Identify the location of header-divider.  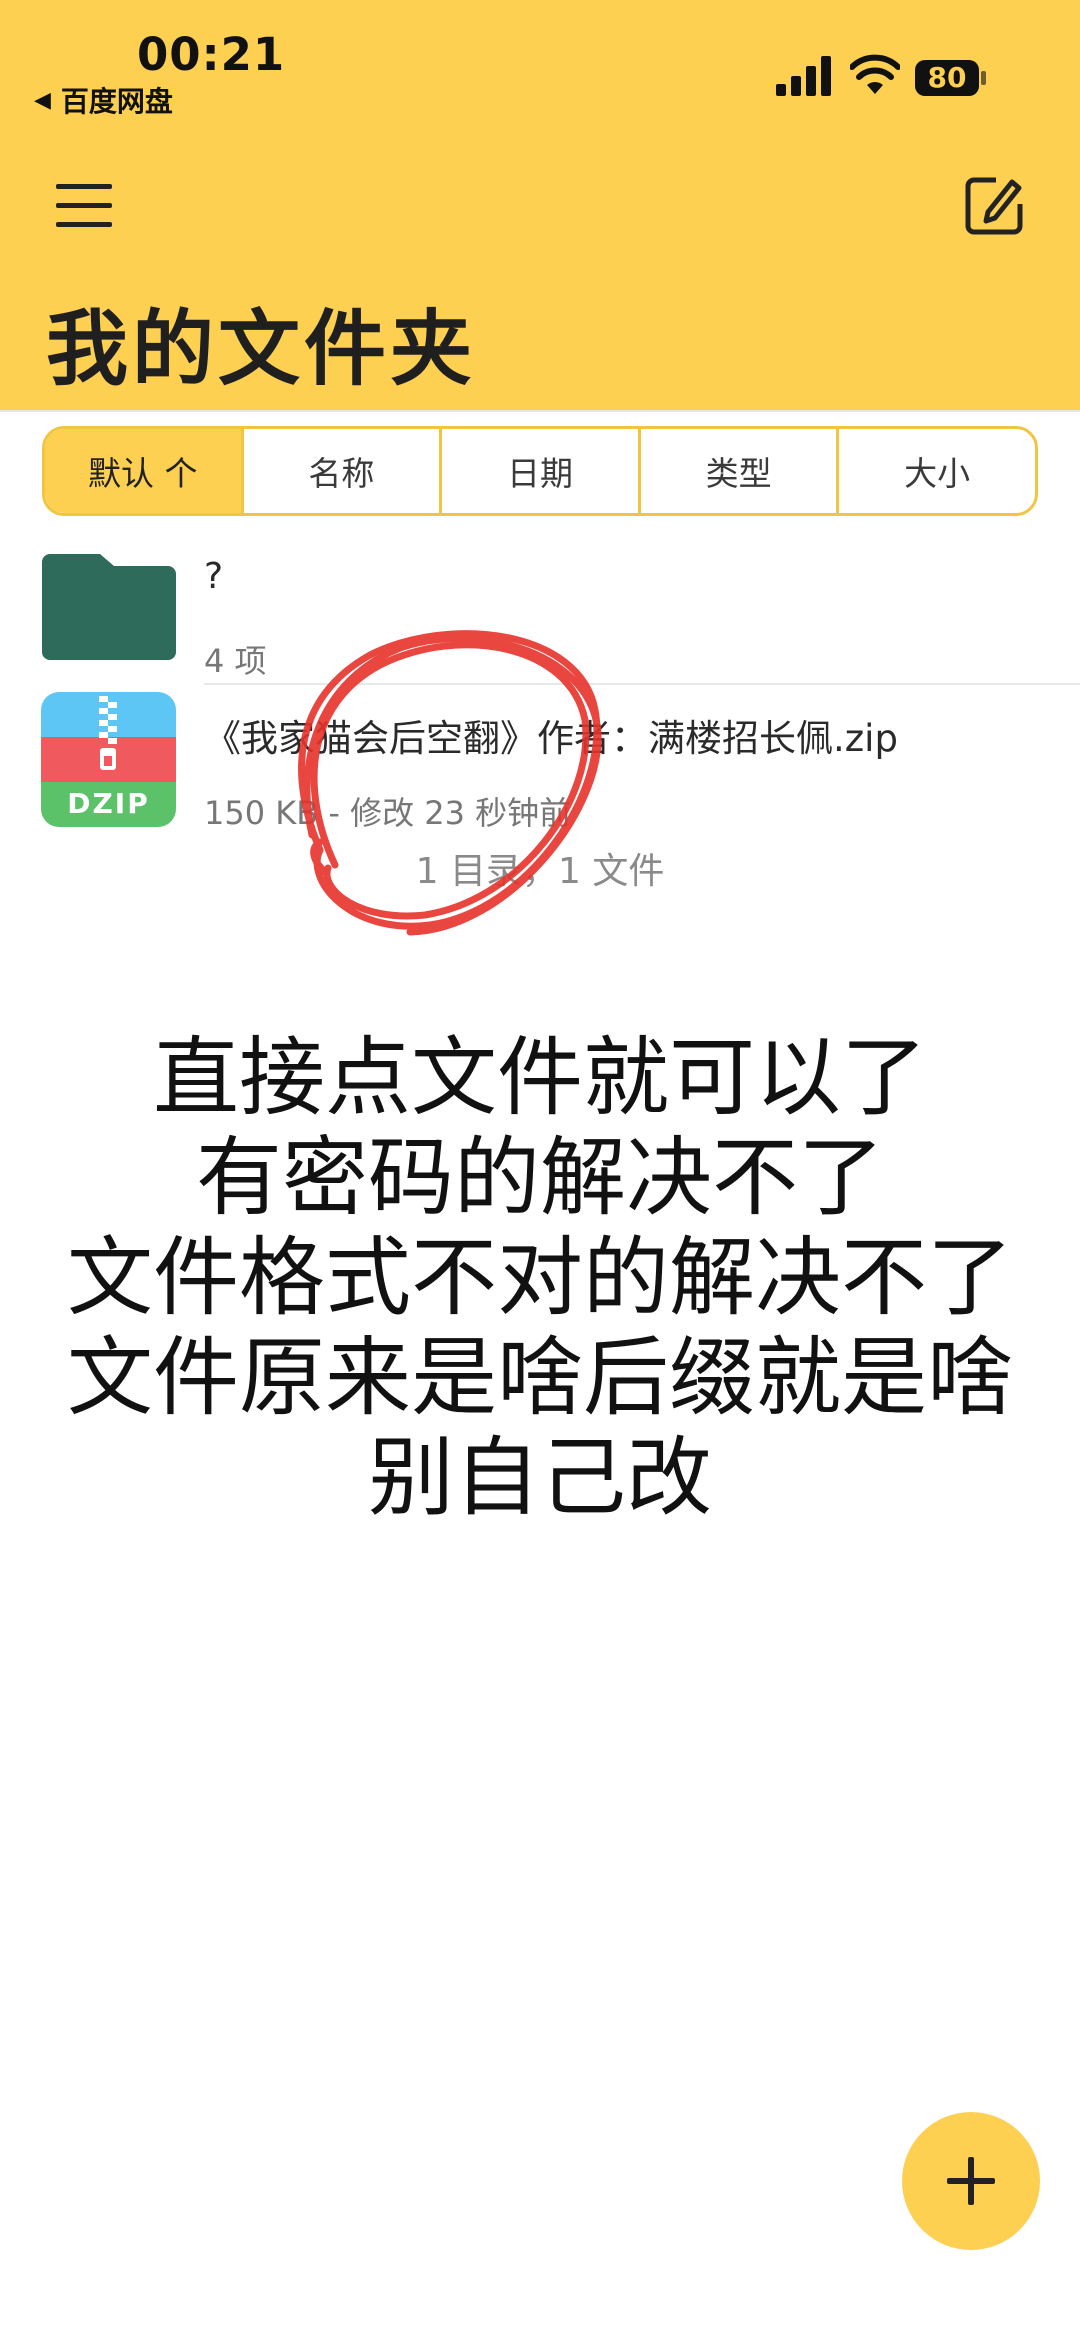
(540, 411).